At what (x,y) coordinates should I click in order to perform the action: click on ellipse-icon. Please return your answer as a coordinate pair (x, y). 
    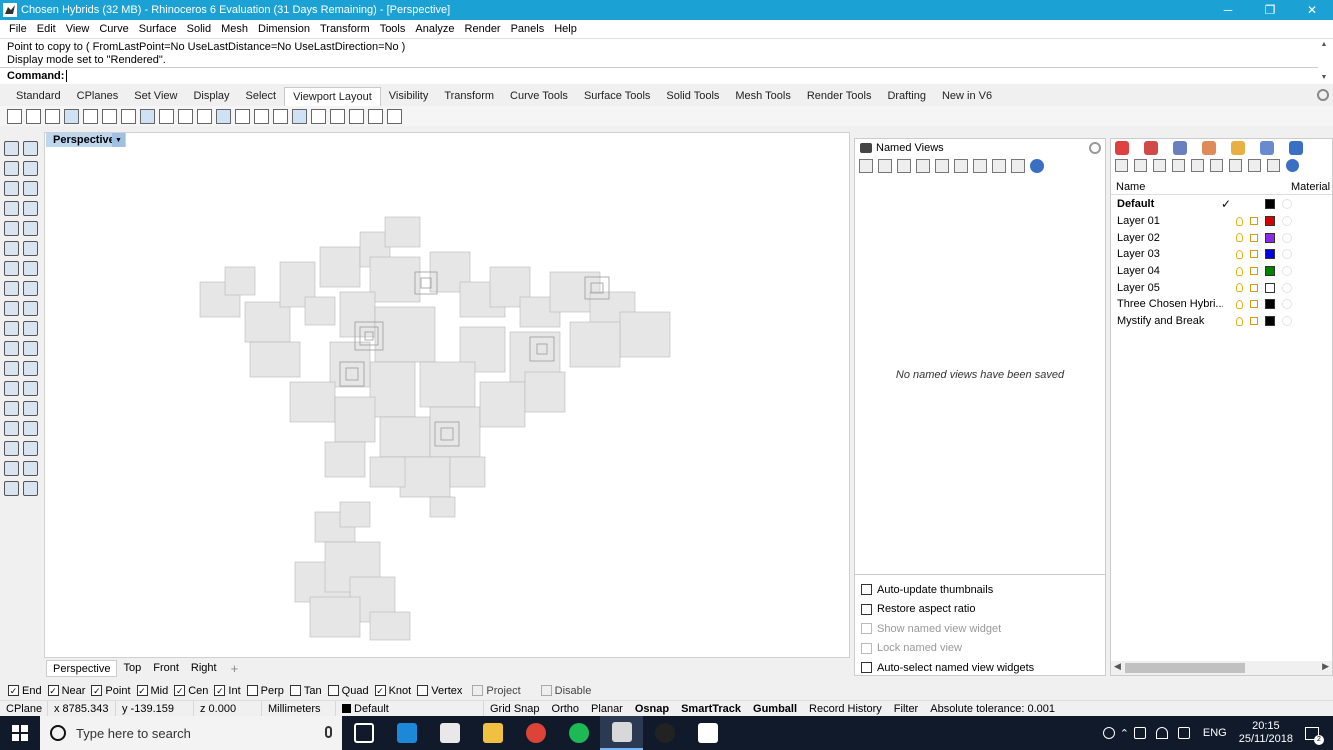
    Looking at the image, I should click on (11, 228).